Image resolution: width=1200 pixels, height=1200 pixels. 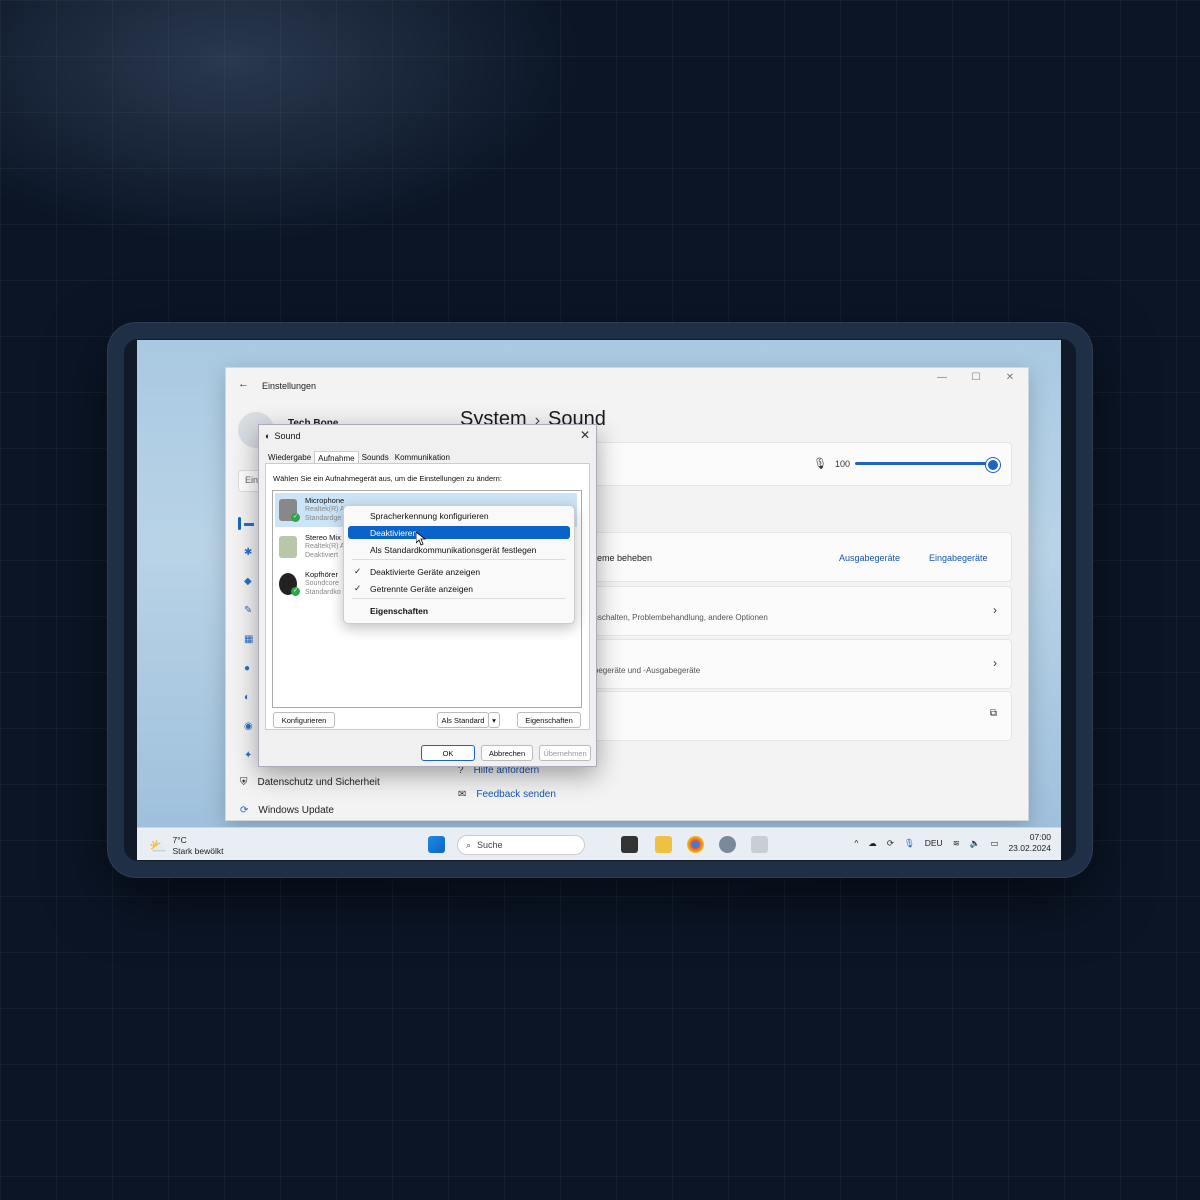 What do you see at coordinates (289, 386) in the screenshot?
I see `settings-window-title: Einstellungen` at bounding box center [289, 386].